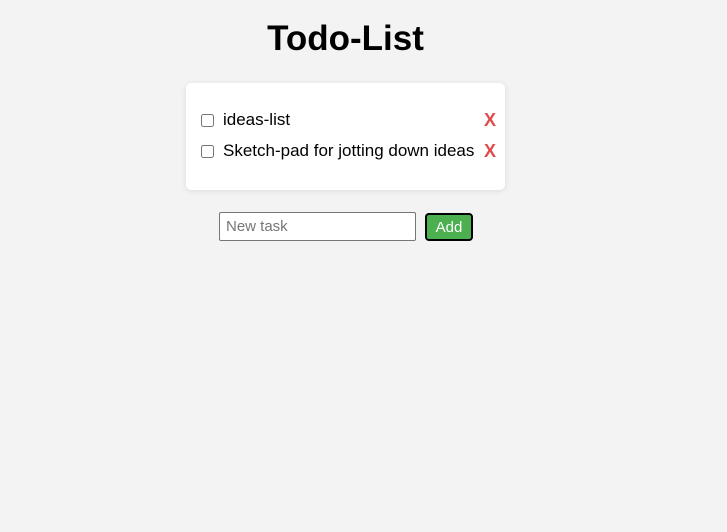  I want to click on todo-item: Sketch-pad for jotting down ideas X, so click(348, 151).